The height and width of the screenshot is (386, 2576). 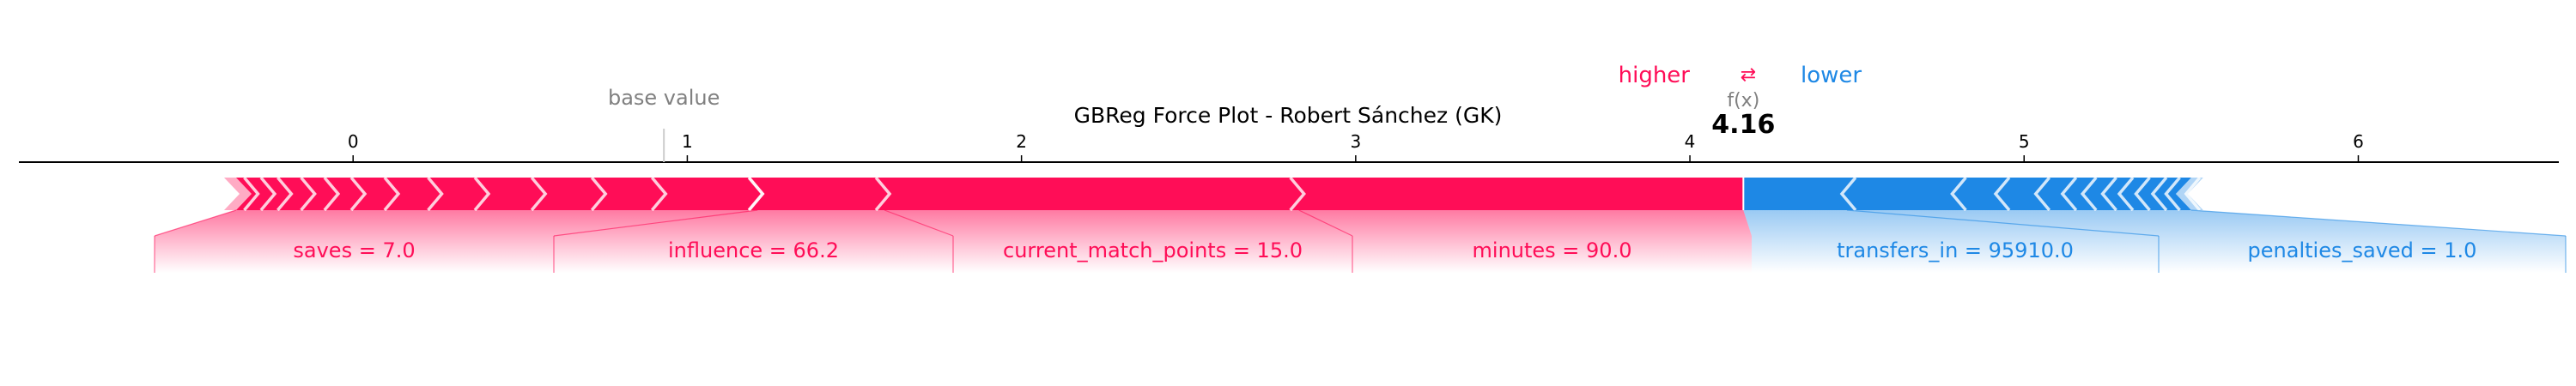 What do you see at coordinates (1655, 75) in the screenshot?
I see `legend-higher: higher` at bounding box center [1655, 75].